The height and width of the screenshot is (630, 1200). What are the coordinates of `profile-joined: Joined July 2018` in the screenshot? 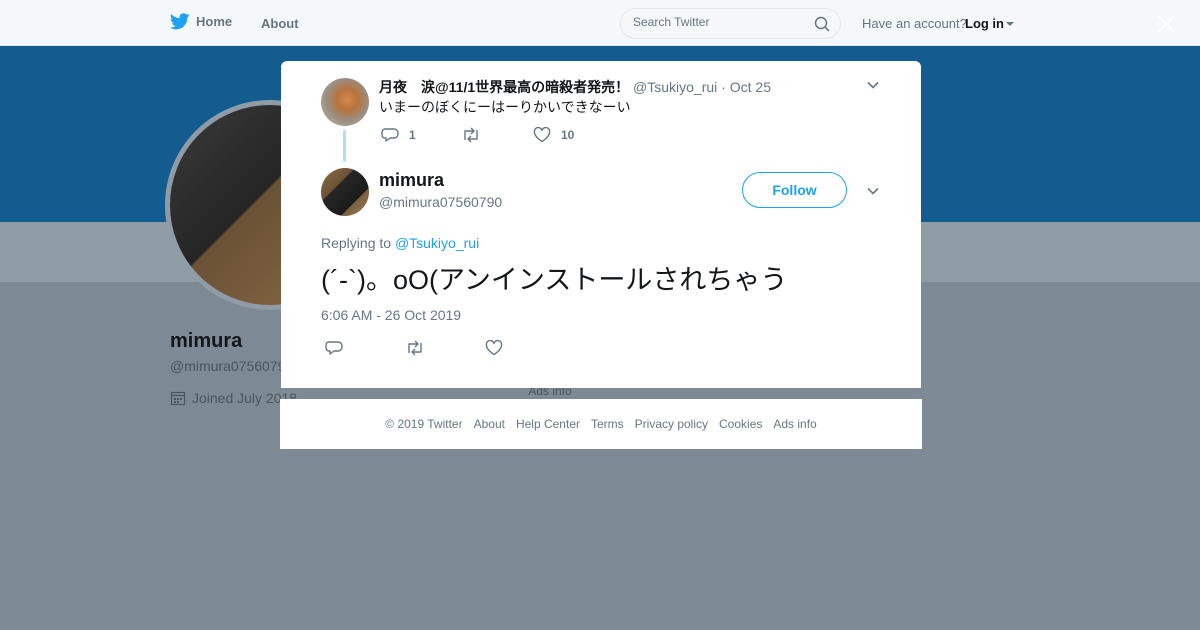 It's located at (233, 398).